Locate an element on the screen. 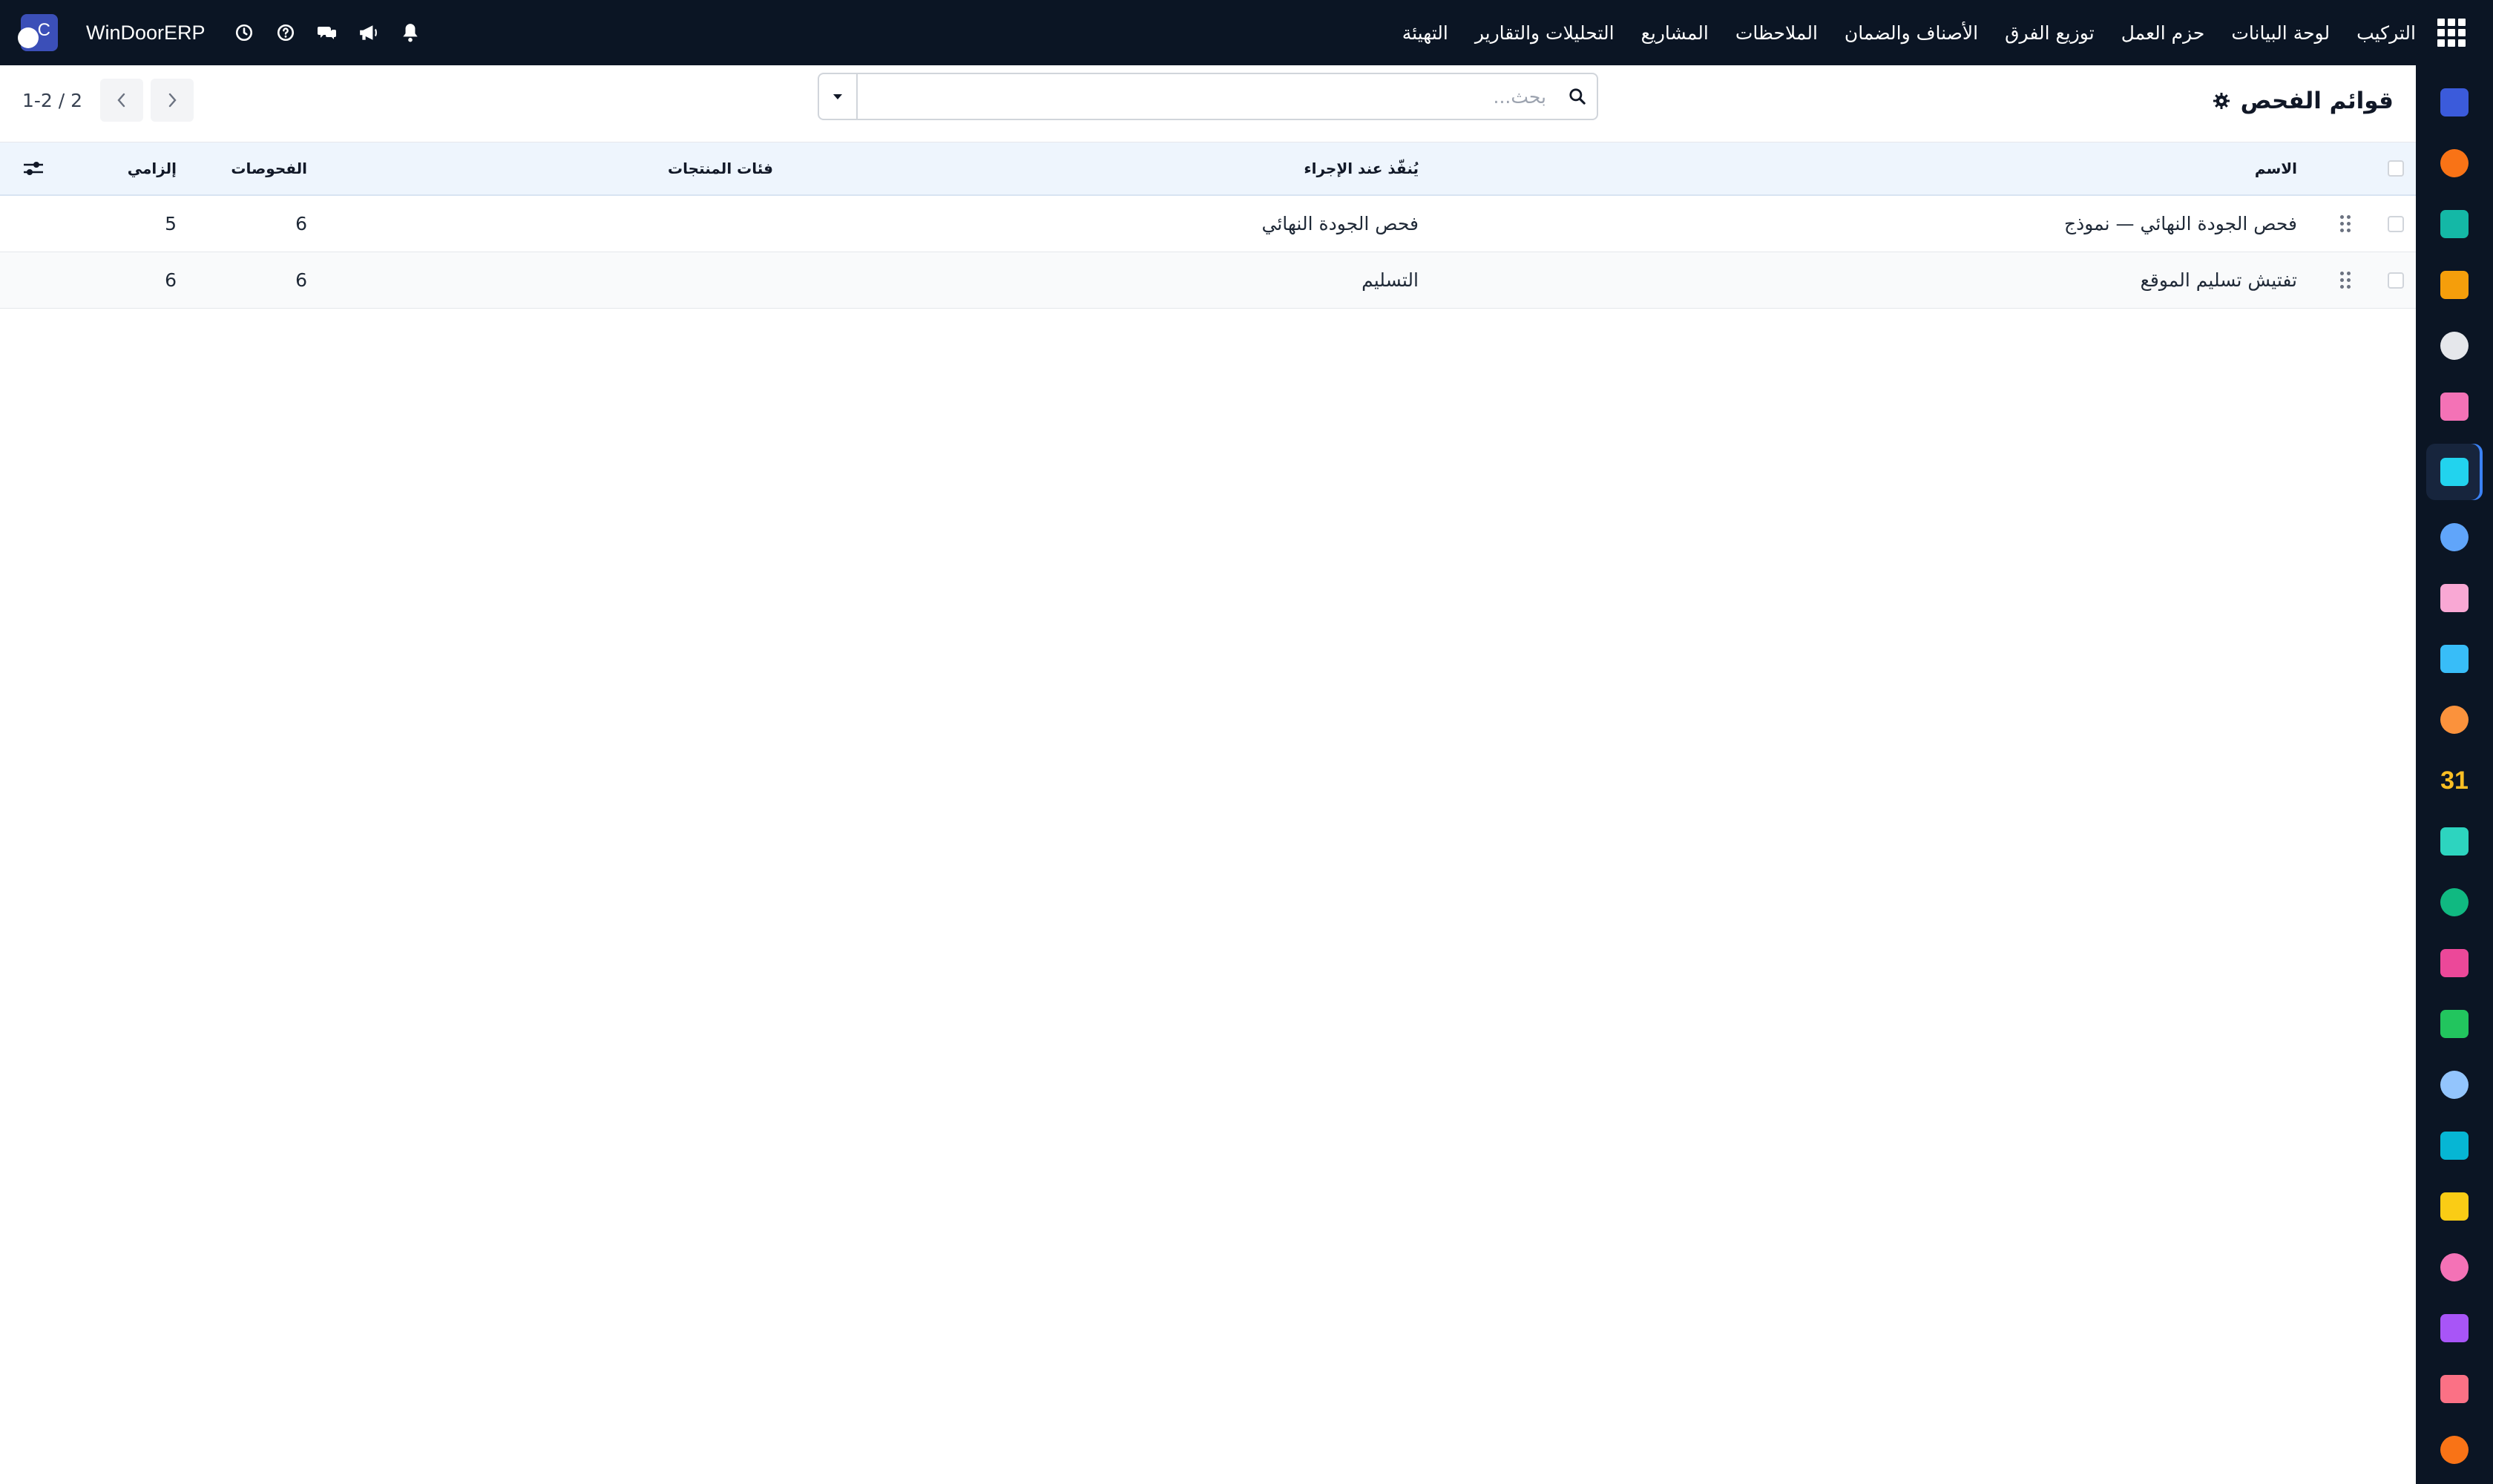 Image resolution: width=2493 pixels, height=1484 pixels. chat-icon is located at coordinates (327, 32).